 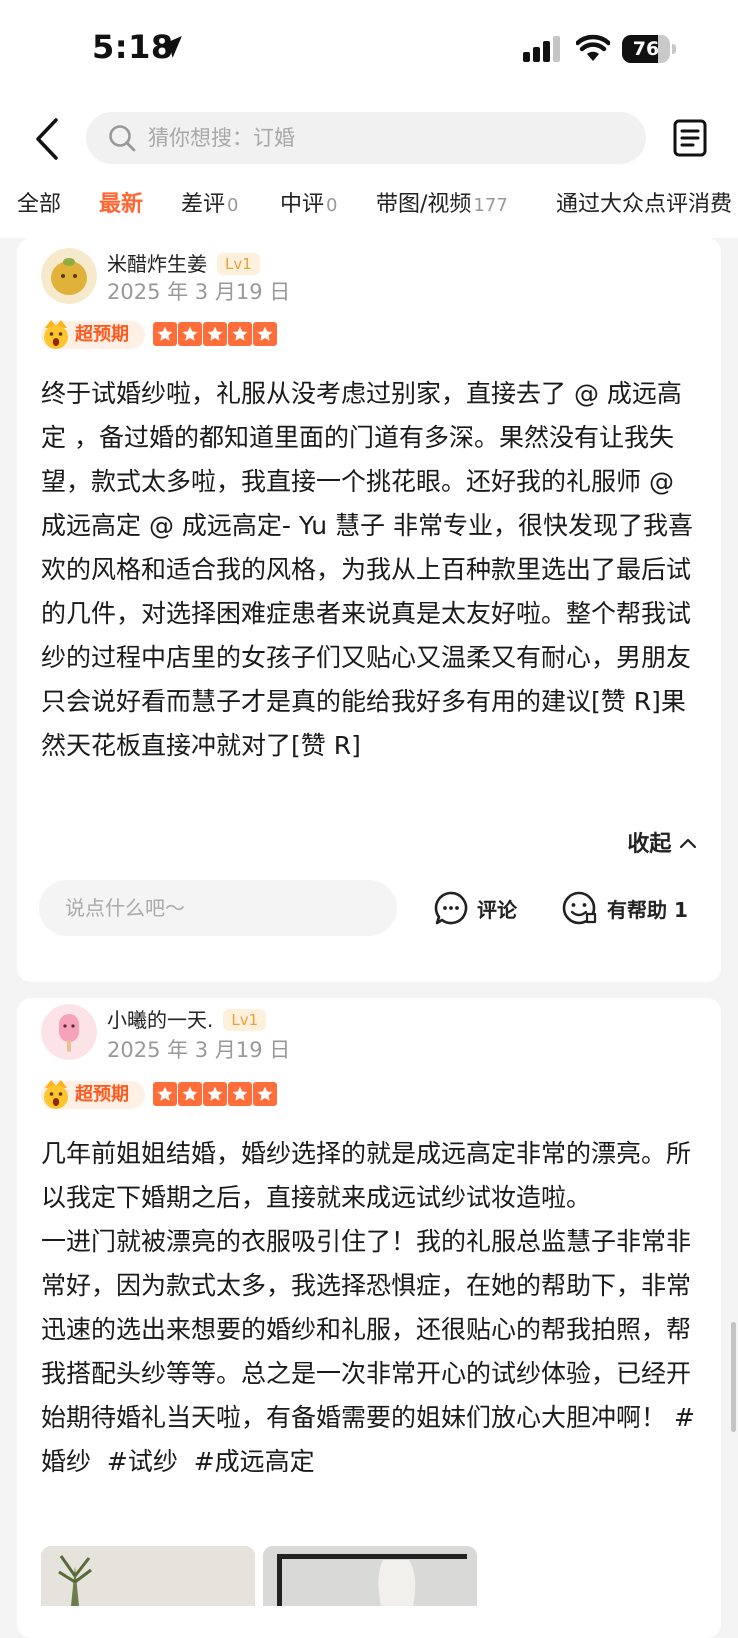 I want to click on collapse-label: 收起, so click(x=649, y=844).